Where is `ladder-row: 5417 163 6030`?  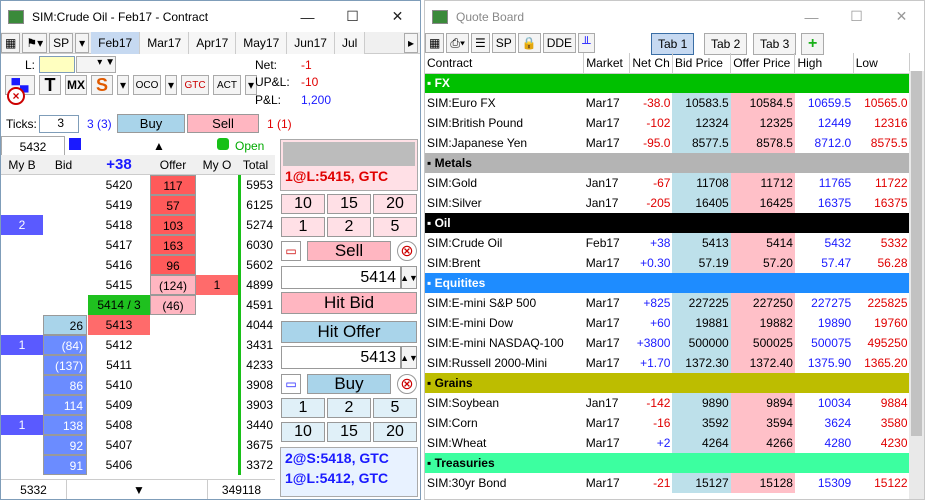
ladder-row: 5417 163 6030 is located at coordinates (138, 245).